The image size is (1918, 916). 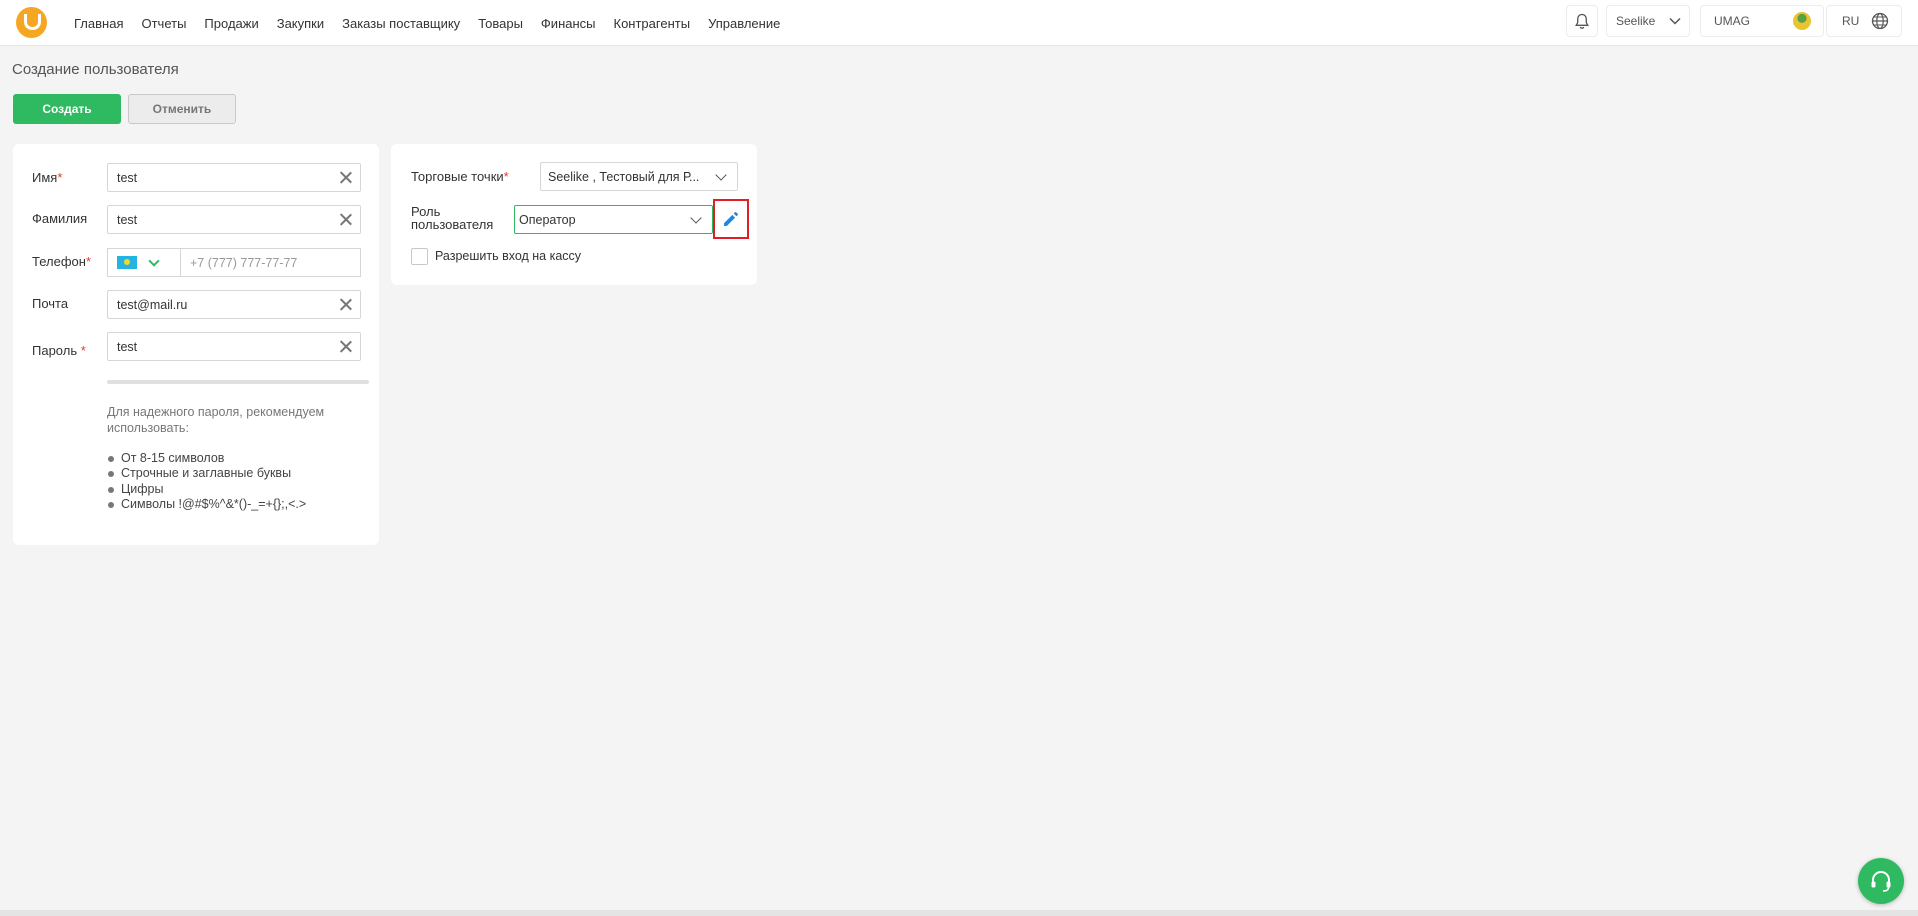 I want to click on language-code: RU, so click(x=1851, y=21).